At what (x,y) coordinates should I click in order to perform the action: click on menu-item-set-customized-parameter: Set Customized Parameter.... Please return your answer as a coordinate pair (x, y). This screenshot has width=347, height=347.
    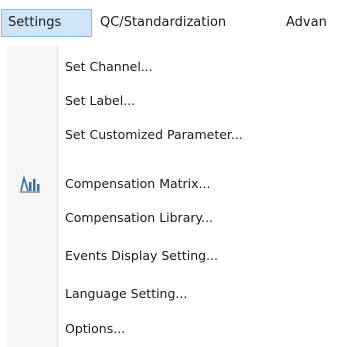
    Looking at the image, I should click on (177, 135).